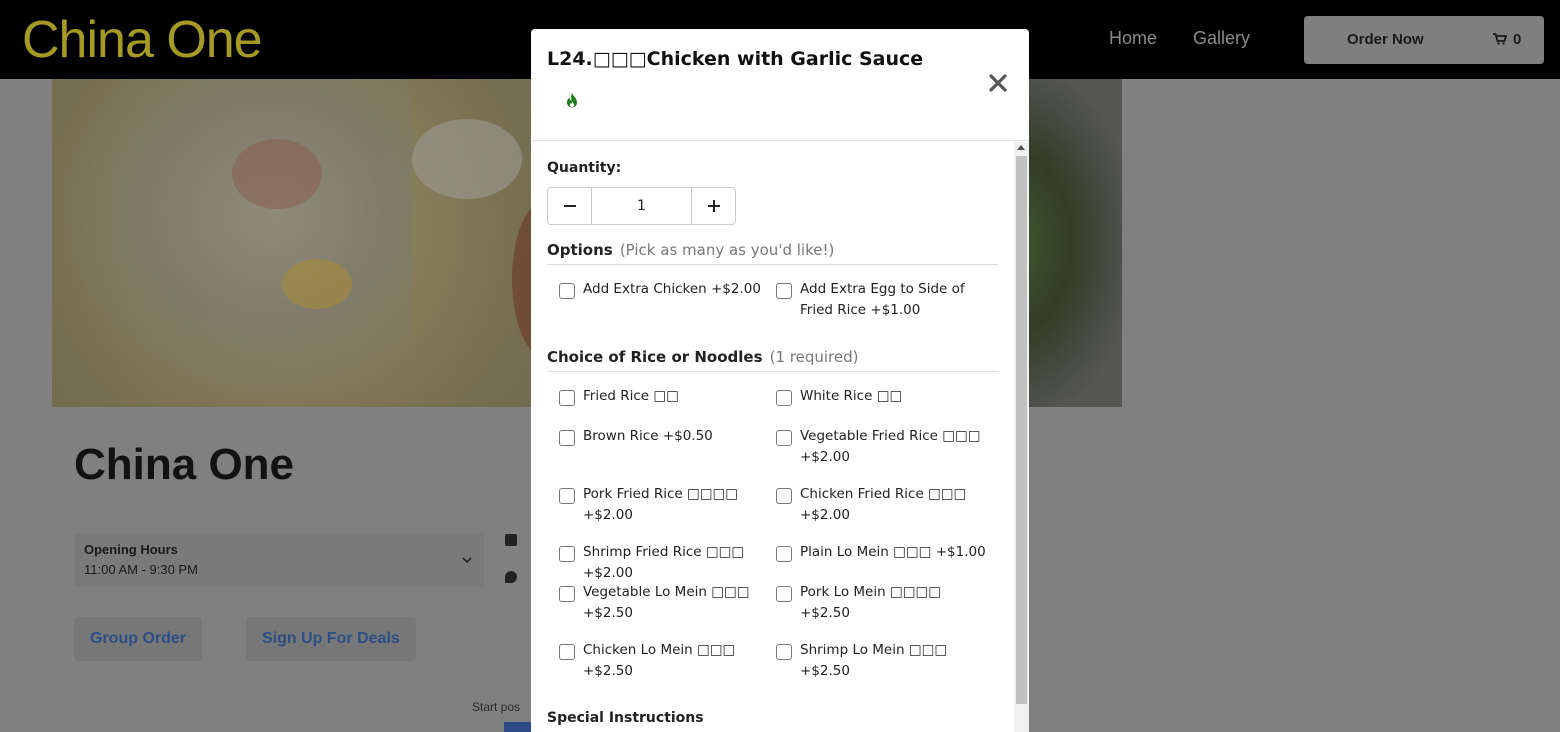  Describe the element at coordinates (279, 560) in the screenshot. I see `opening-hours-dropdown: Opening Hours 11:00 AM - 9:30 PM` at that location.